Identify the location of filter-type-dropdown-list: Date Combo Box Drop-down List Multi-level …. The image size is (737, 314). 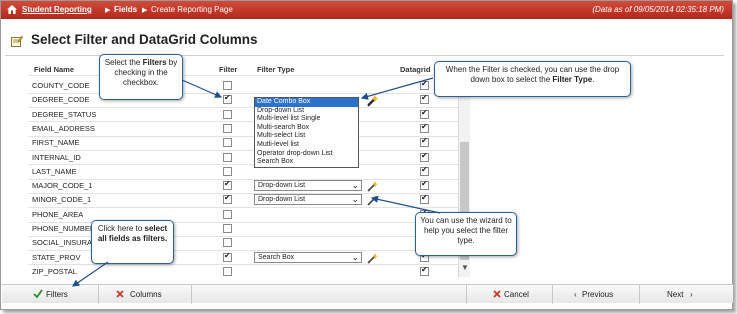
(306, 132).